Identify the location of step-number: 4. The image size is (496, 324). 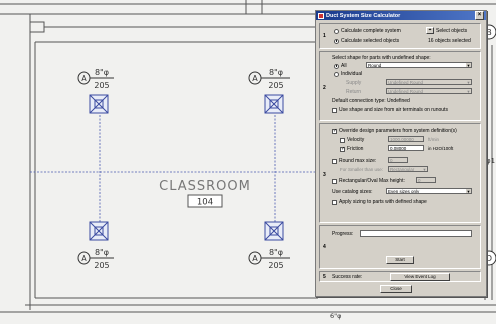
(324, 247).